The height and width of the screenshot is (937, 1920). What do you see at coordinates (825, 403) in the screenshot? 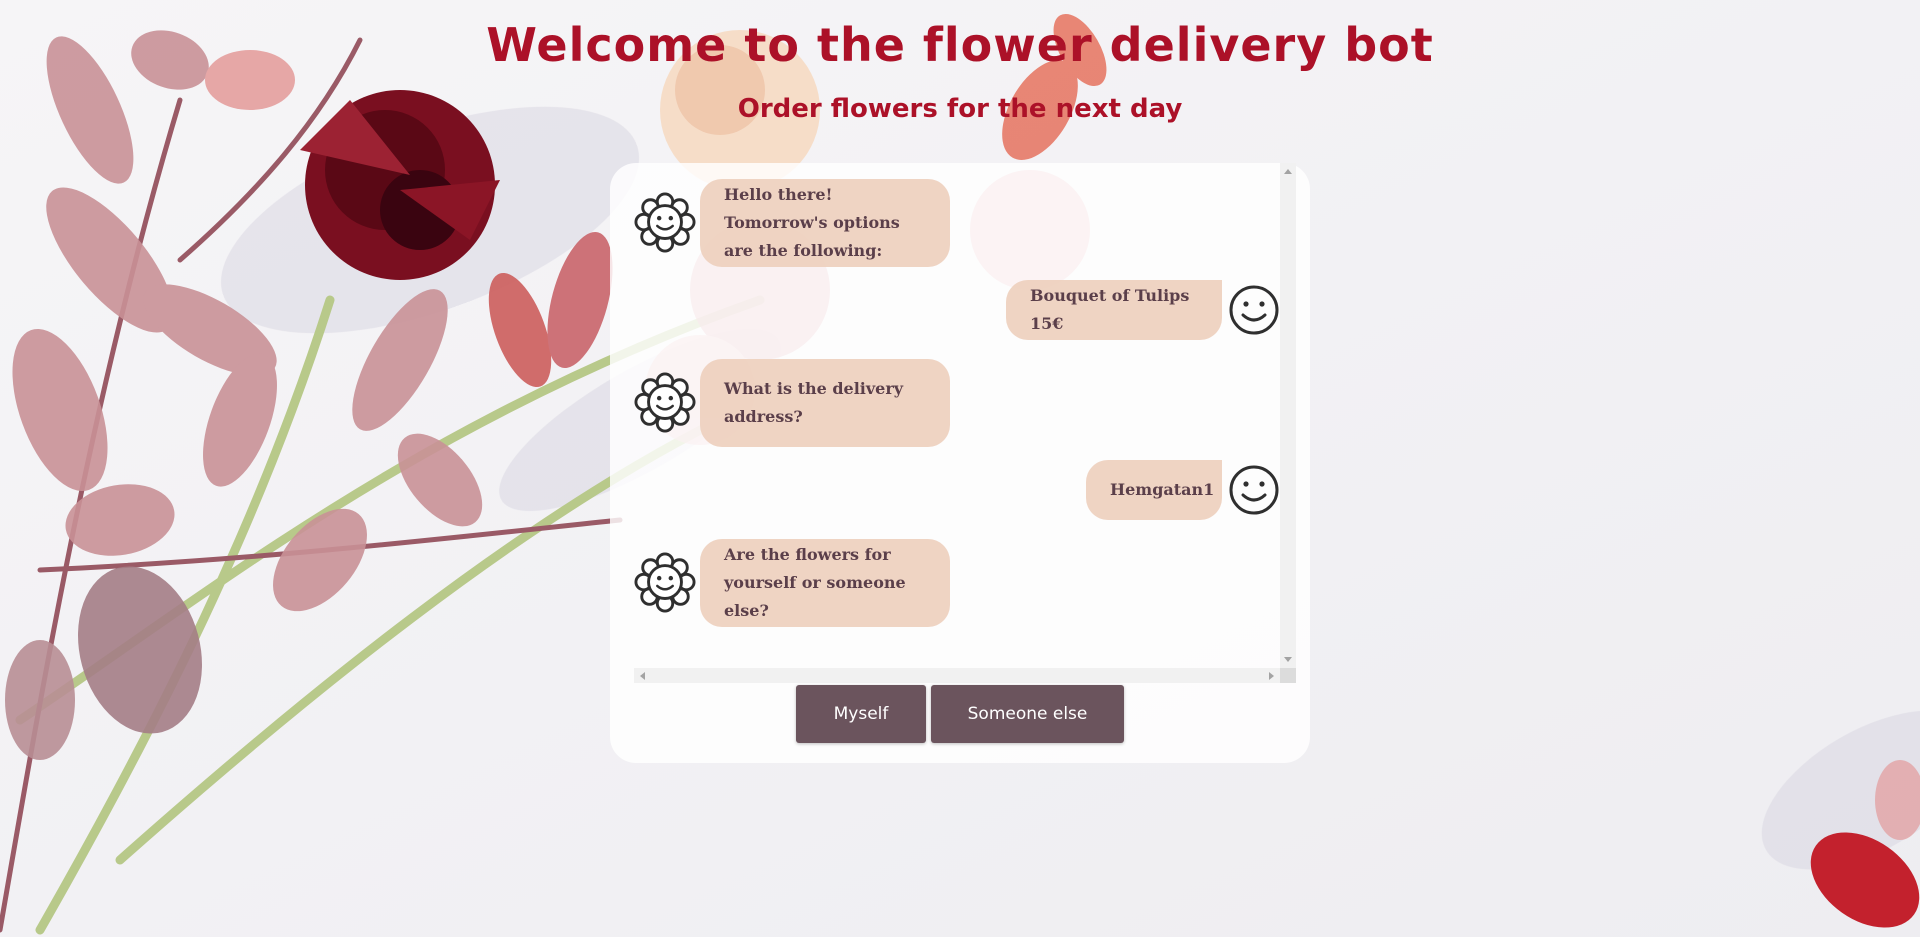
I see `message-bubble: What is the delivery address?` at bounding box center [825, 403].